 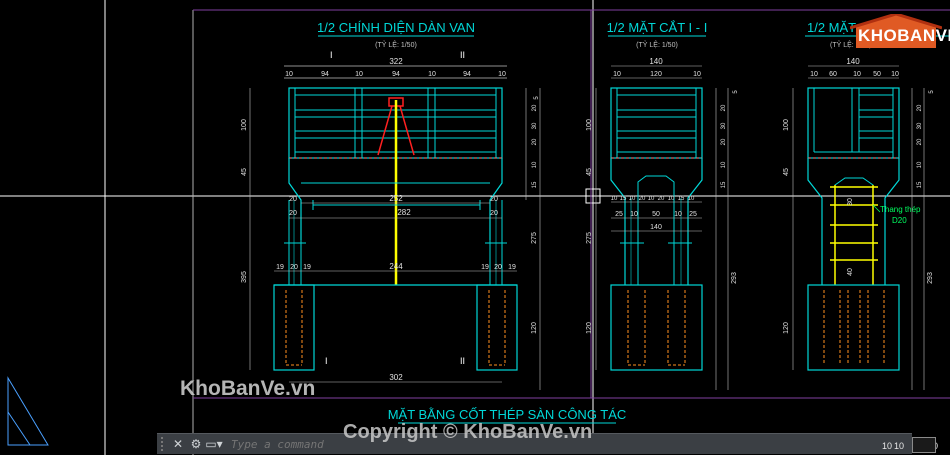 I want to click on svg-text: 252, so click(x=396, y=198).